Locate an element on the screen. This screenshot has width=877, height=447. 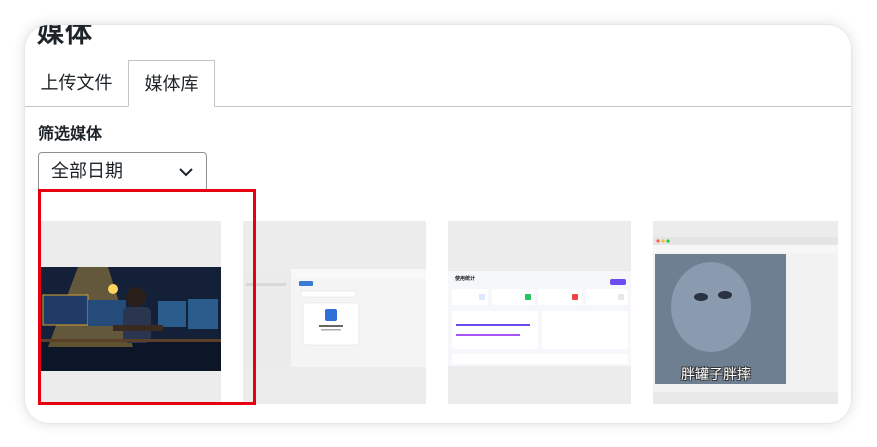
chevron-down-icon is located at coordinates (186, 172).